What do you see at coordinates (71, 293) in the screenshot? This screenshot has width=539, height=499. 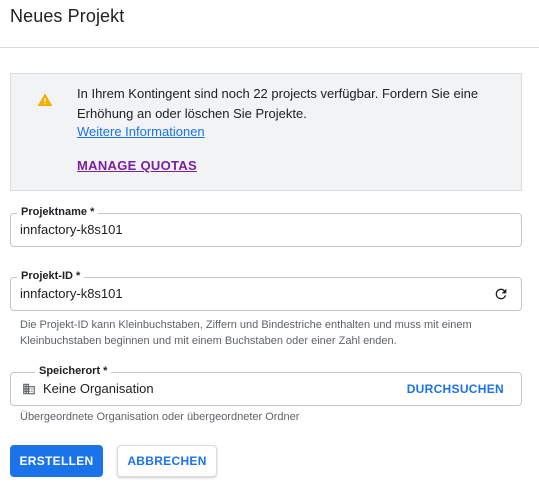 I see `project-id-value: innfactory-k8s101` at bounding box center [71, 293].